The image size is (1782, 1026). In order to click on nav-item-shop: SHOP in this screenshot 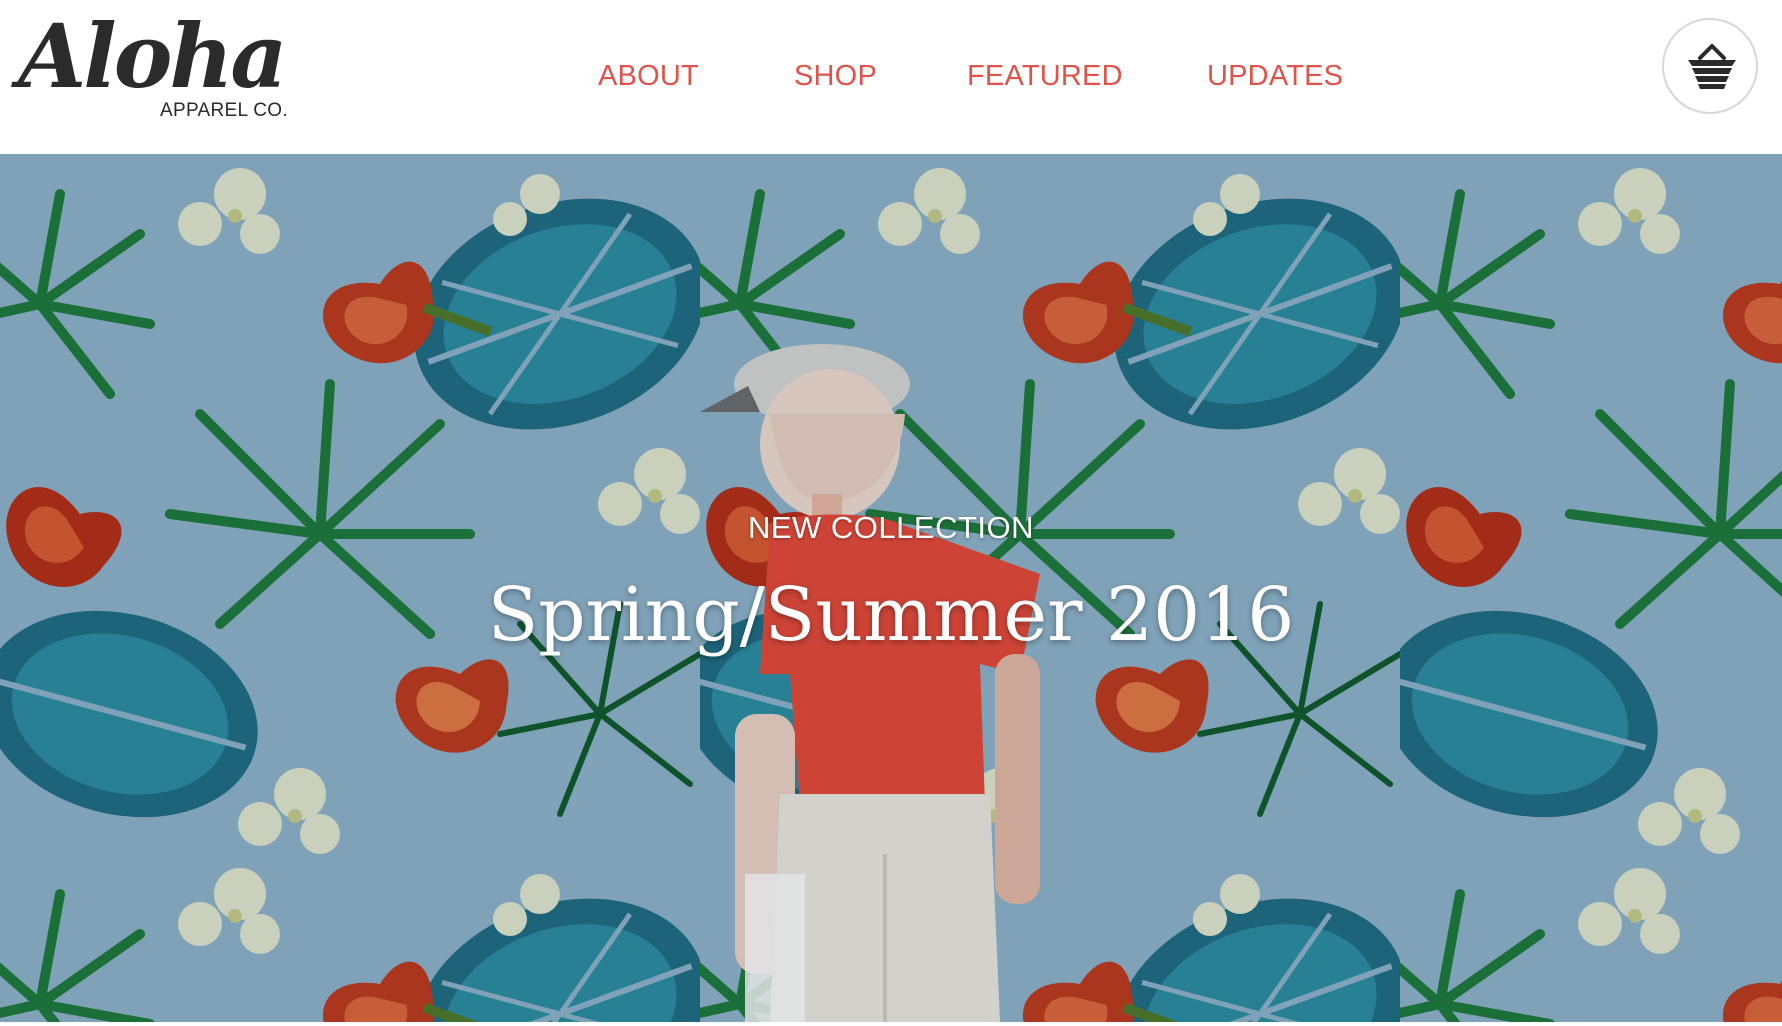, I will do `click(835, 76)`.